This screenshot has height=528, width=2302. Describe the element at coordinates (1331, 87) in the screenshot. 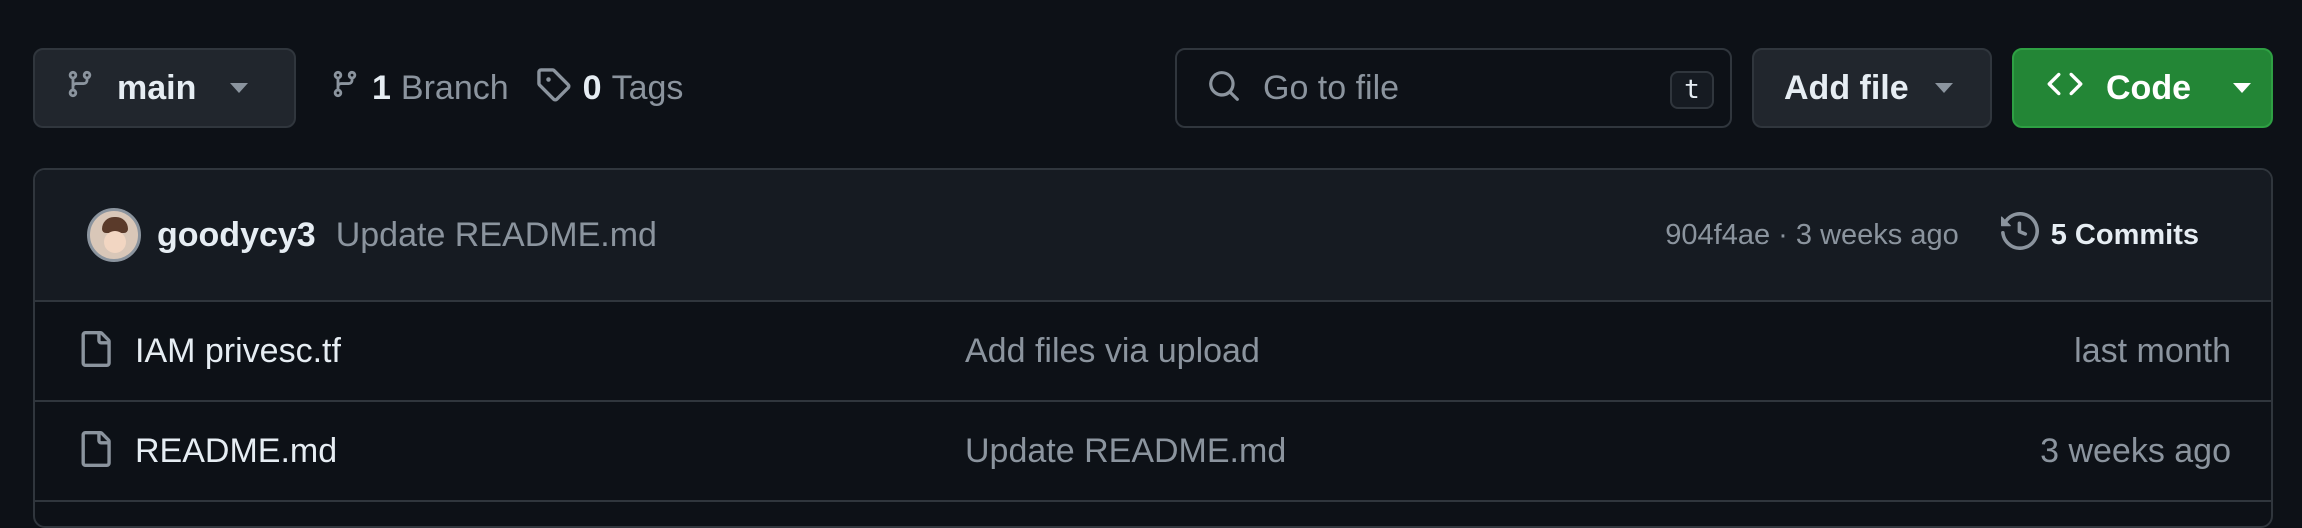

I see `search-placeholder: Go to file` at that location.